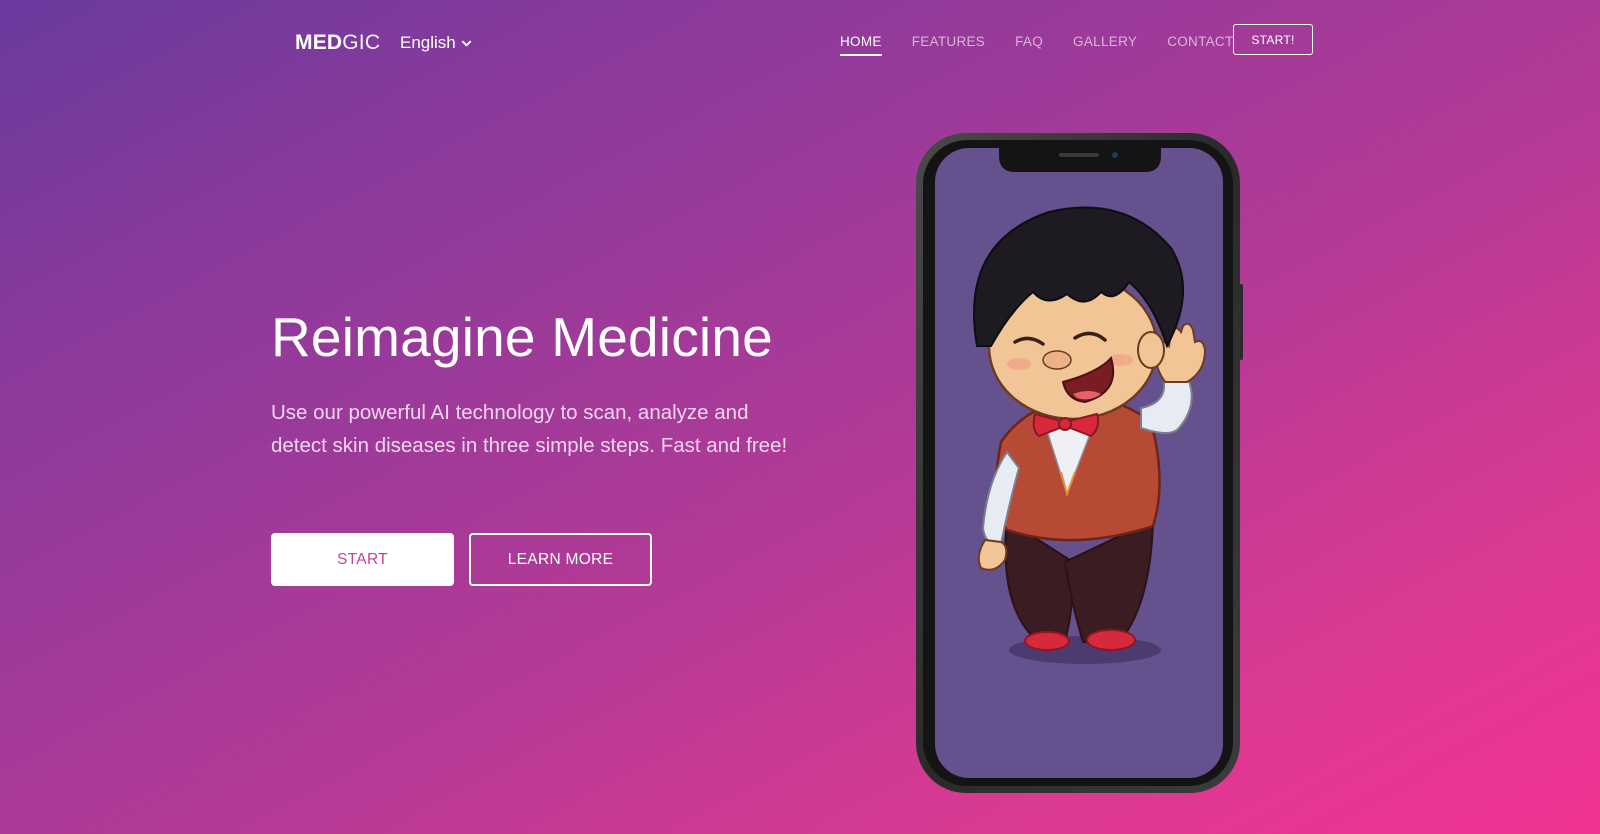 The image size is (1600, 834). Describe the element at coordinates (1273, 39) in the screenshot. I see `nav-start-button: START!` at that location.